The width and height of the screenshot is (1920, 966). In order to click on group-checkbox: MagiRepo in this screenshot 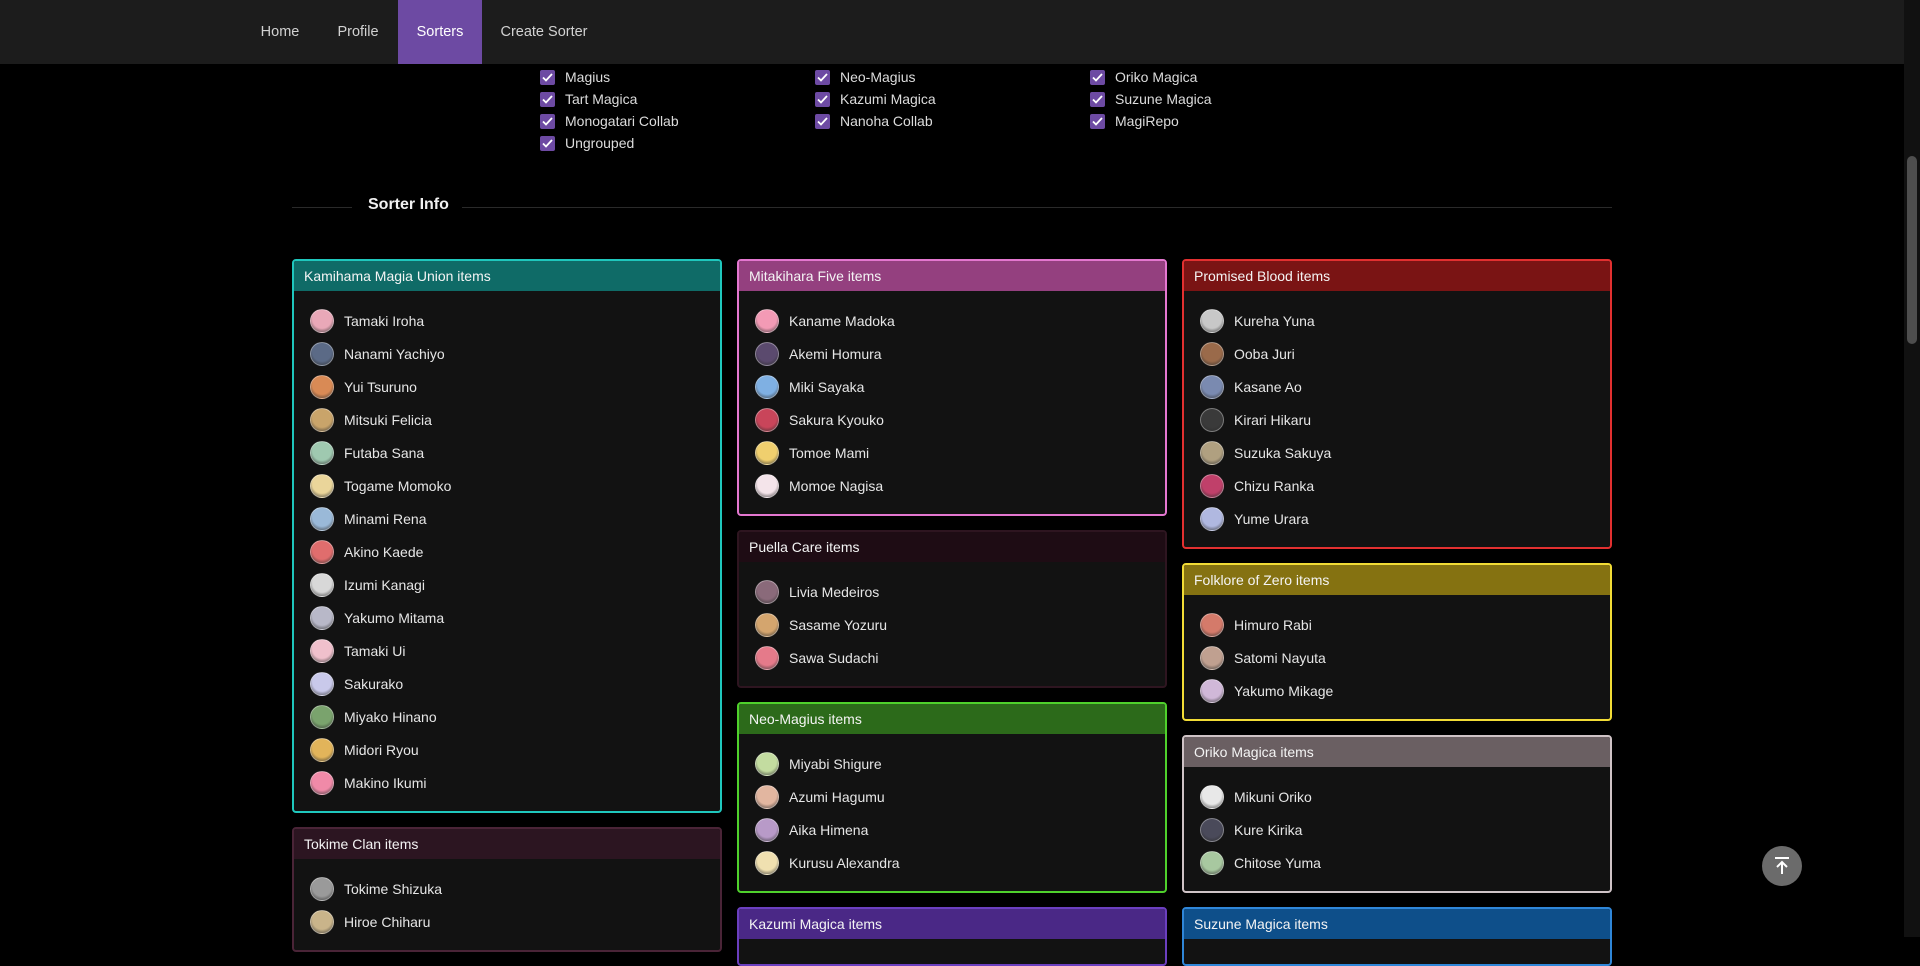, I will do `click(1134, 121)`.